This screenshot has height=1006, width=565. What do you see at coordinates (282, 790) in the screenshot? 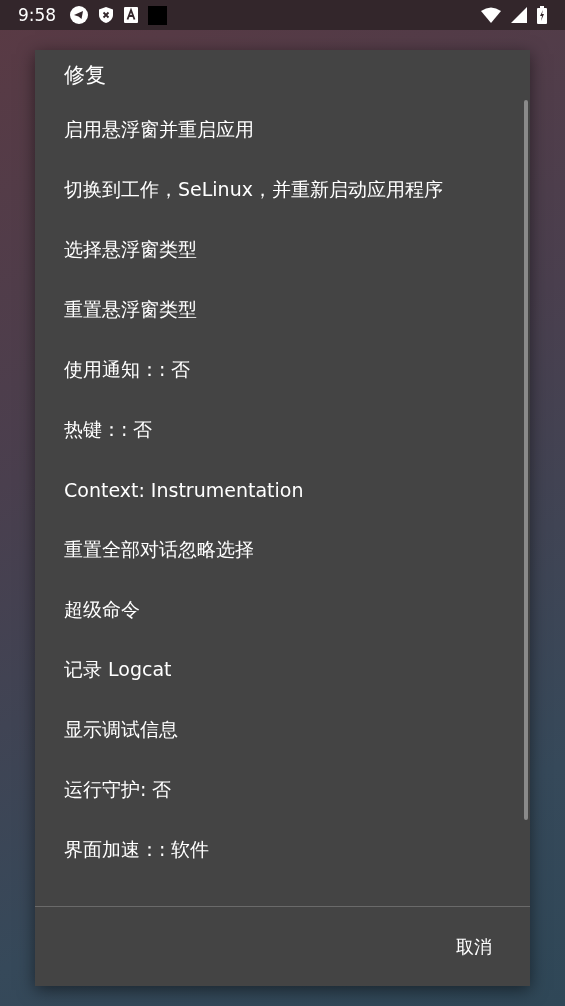
I see `menu-item: 运行守护: 否` at bounding box center [282, 790].